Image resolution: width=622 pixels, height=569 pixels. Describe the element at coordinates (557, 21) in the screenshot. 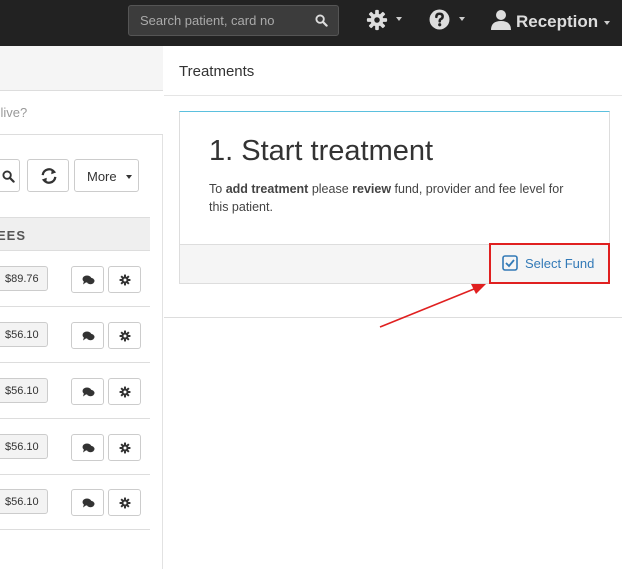

I see `user-name-text: Reception` at that location.